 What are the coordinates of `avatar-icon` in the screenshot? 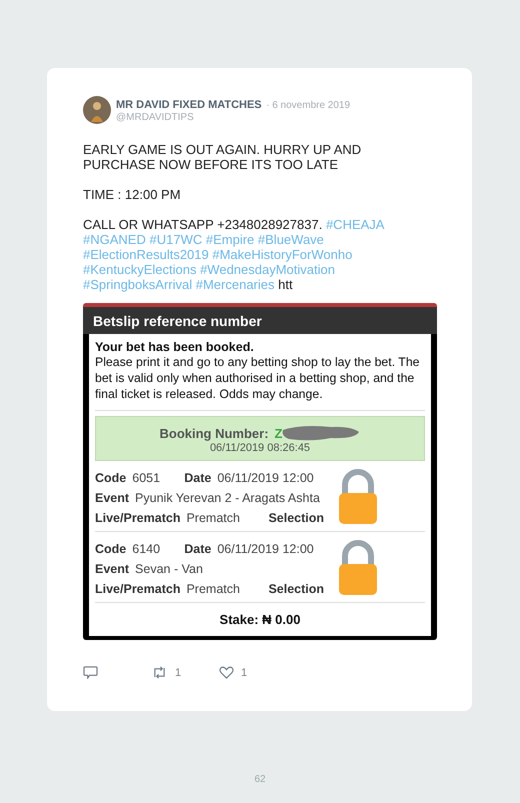 It's located at (97, 110).